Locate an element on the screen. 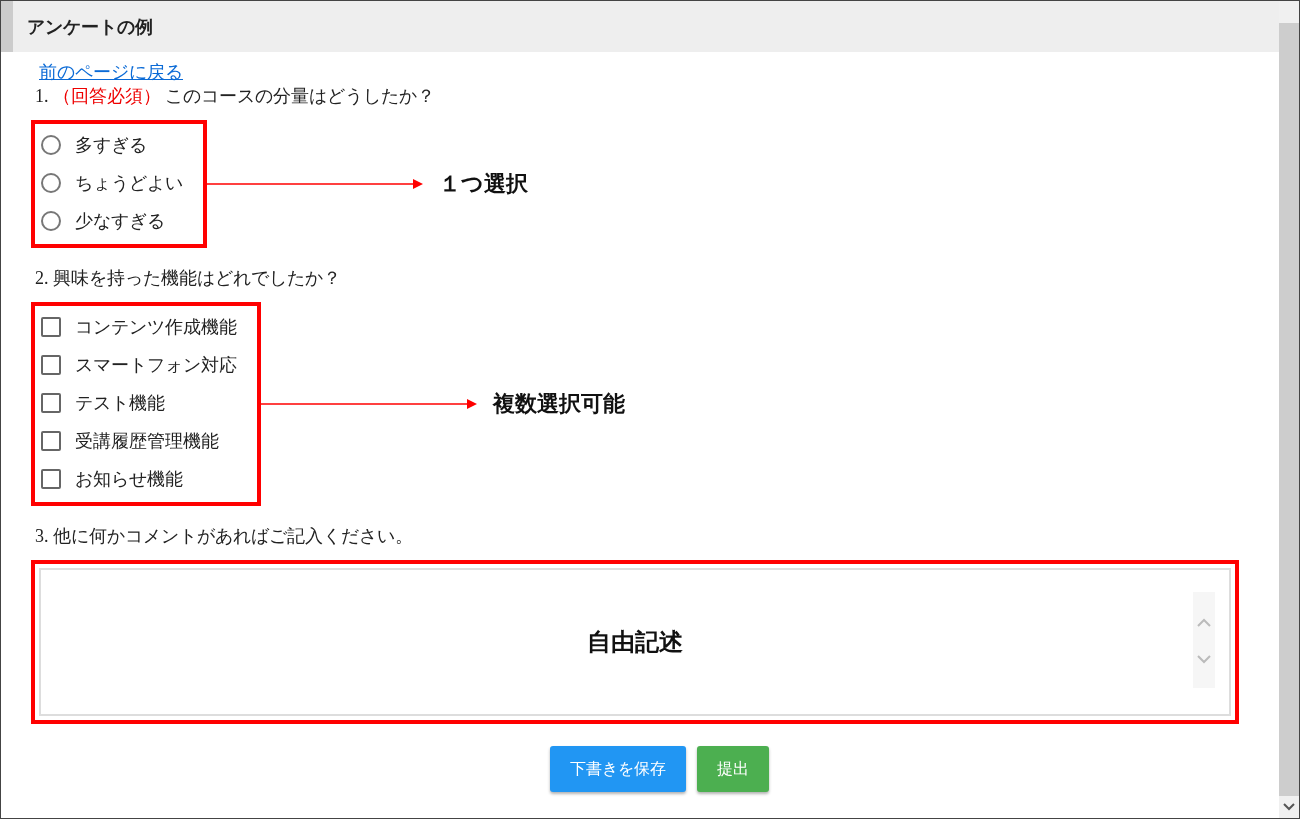 The width and height of the screenshot is (1300, 819). question-number: 1. is located at coordinates (42, 96).